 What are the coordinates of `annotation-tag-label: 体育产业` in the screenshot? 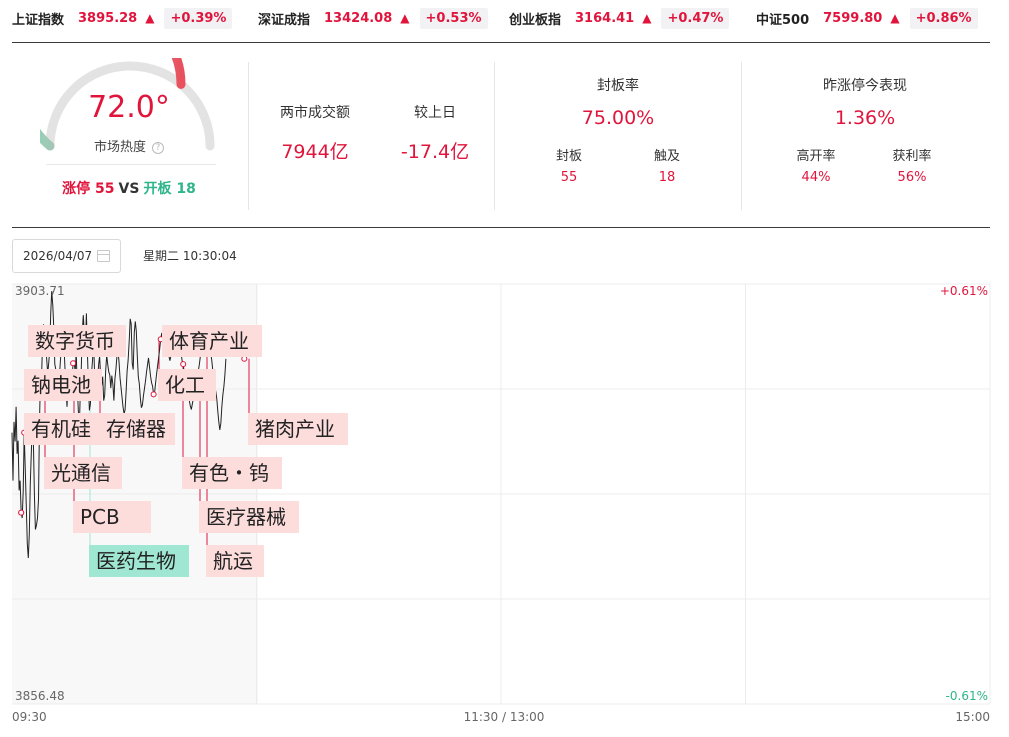 It's located at (209, 341).